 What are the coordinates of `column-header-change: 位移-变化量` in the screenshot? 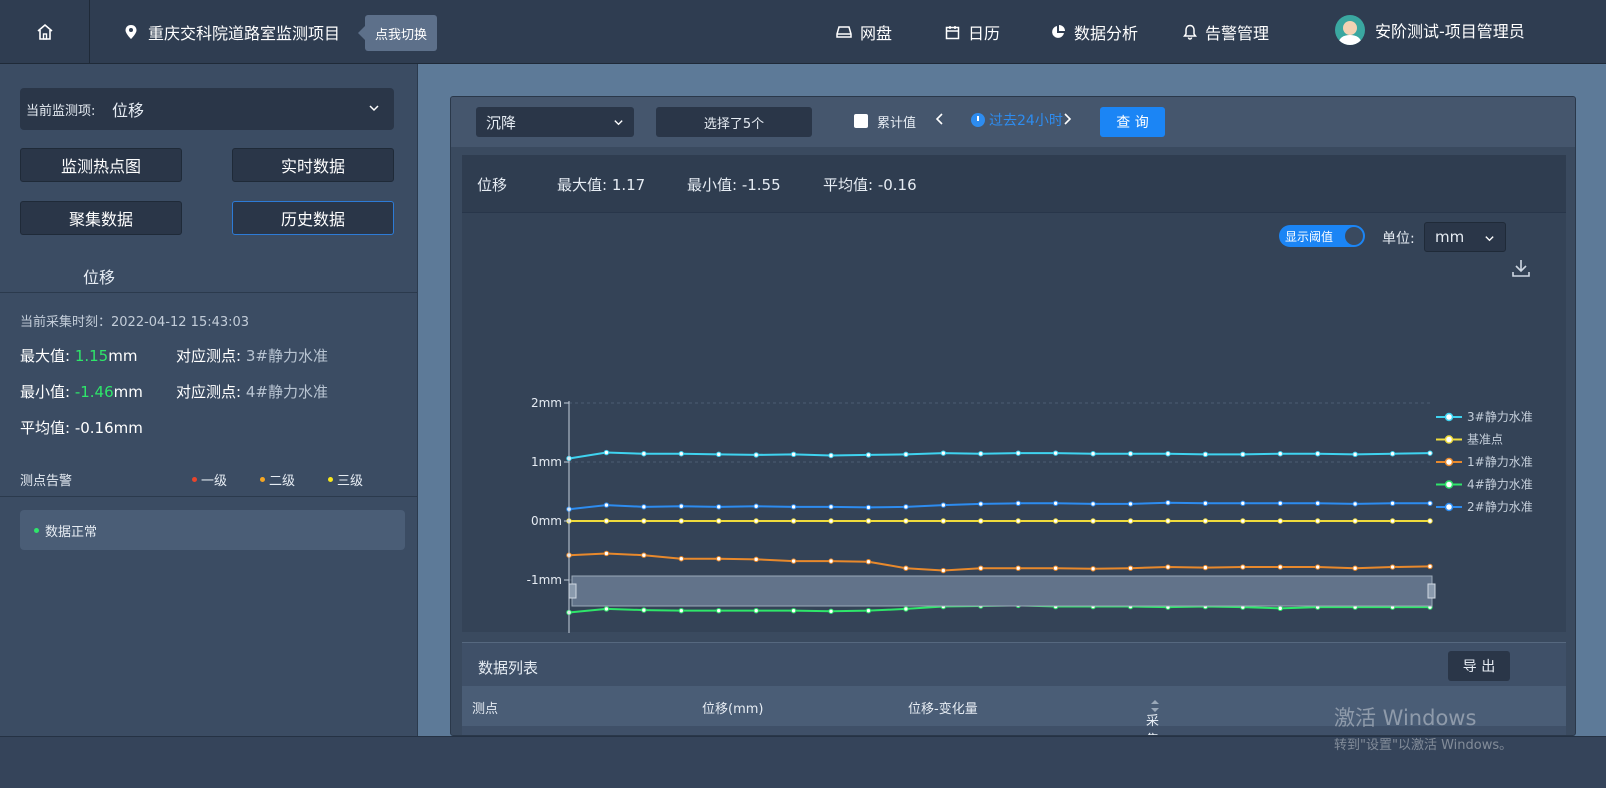 It's located at (943, 707).